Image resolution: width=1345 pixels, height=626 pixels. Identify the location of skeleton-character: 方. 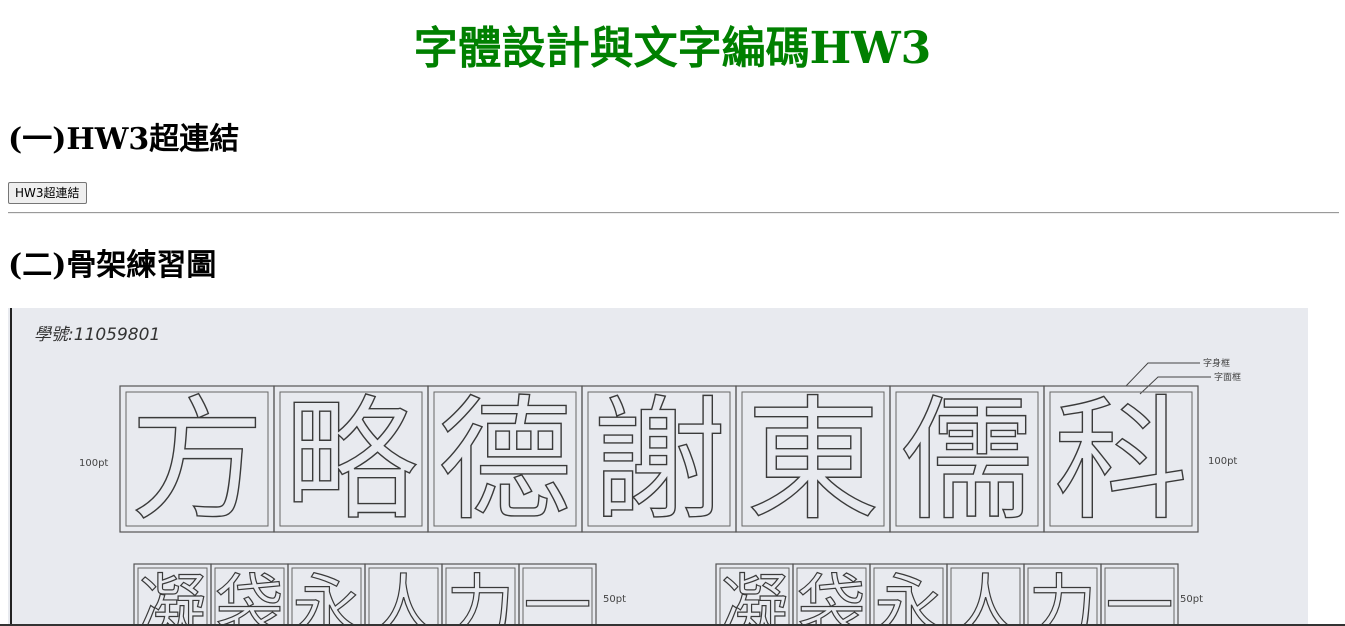
(197, 461).